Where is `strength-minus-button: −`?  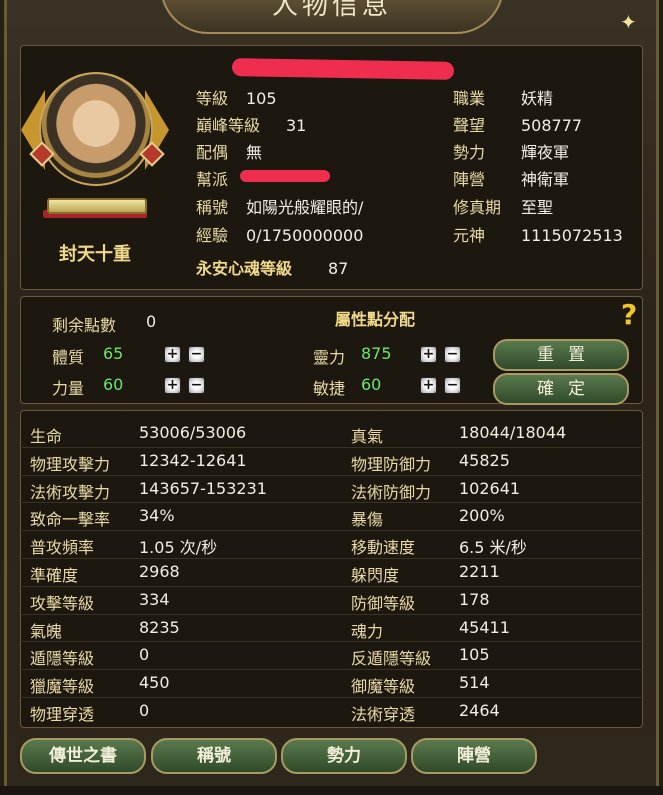 strength-minus-button: − is located at coordinates (196, 385).